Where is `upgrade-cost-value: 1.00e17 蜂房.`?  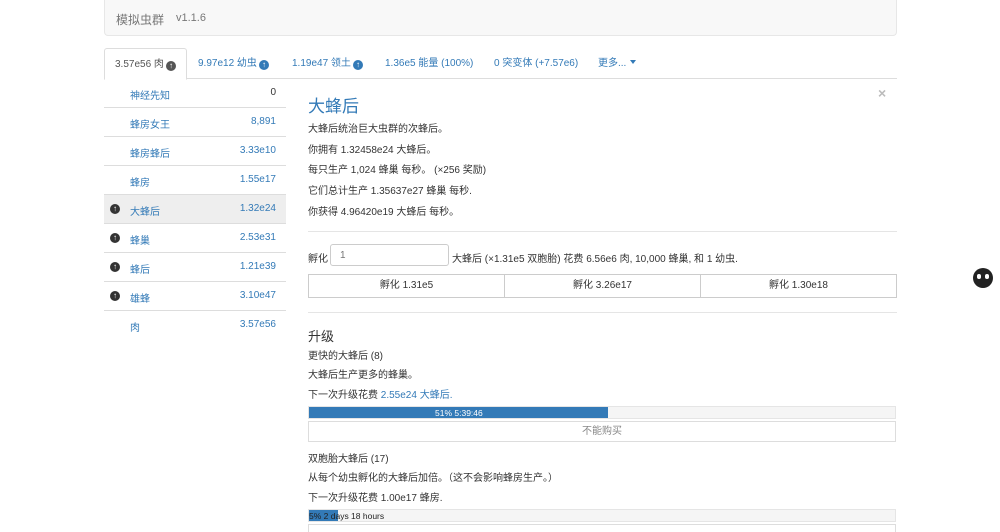 upgrade-cost-value: 1.00e17 蜂房. is located at coordinates (411, 498).